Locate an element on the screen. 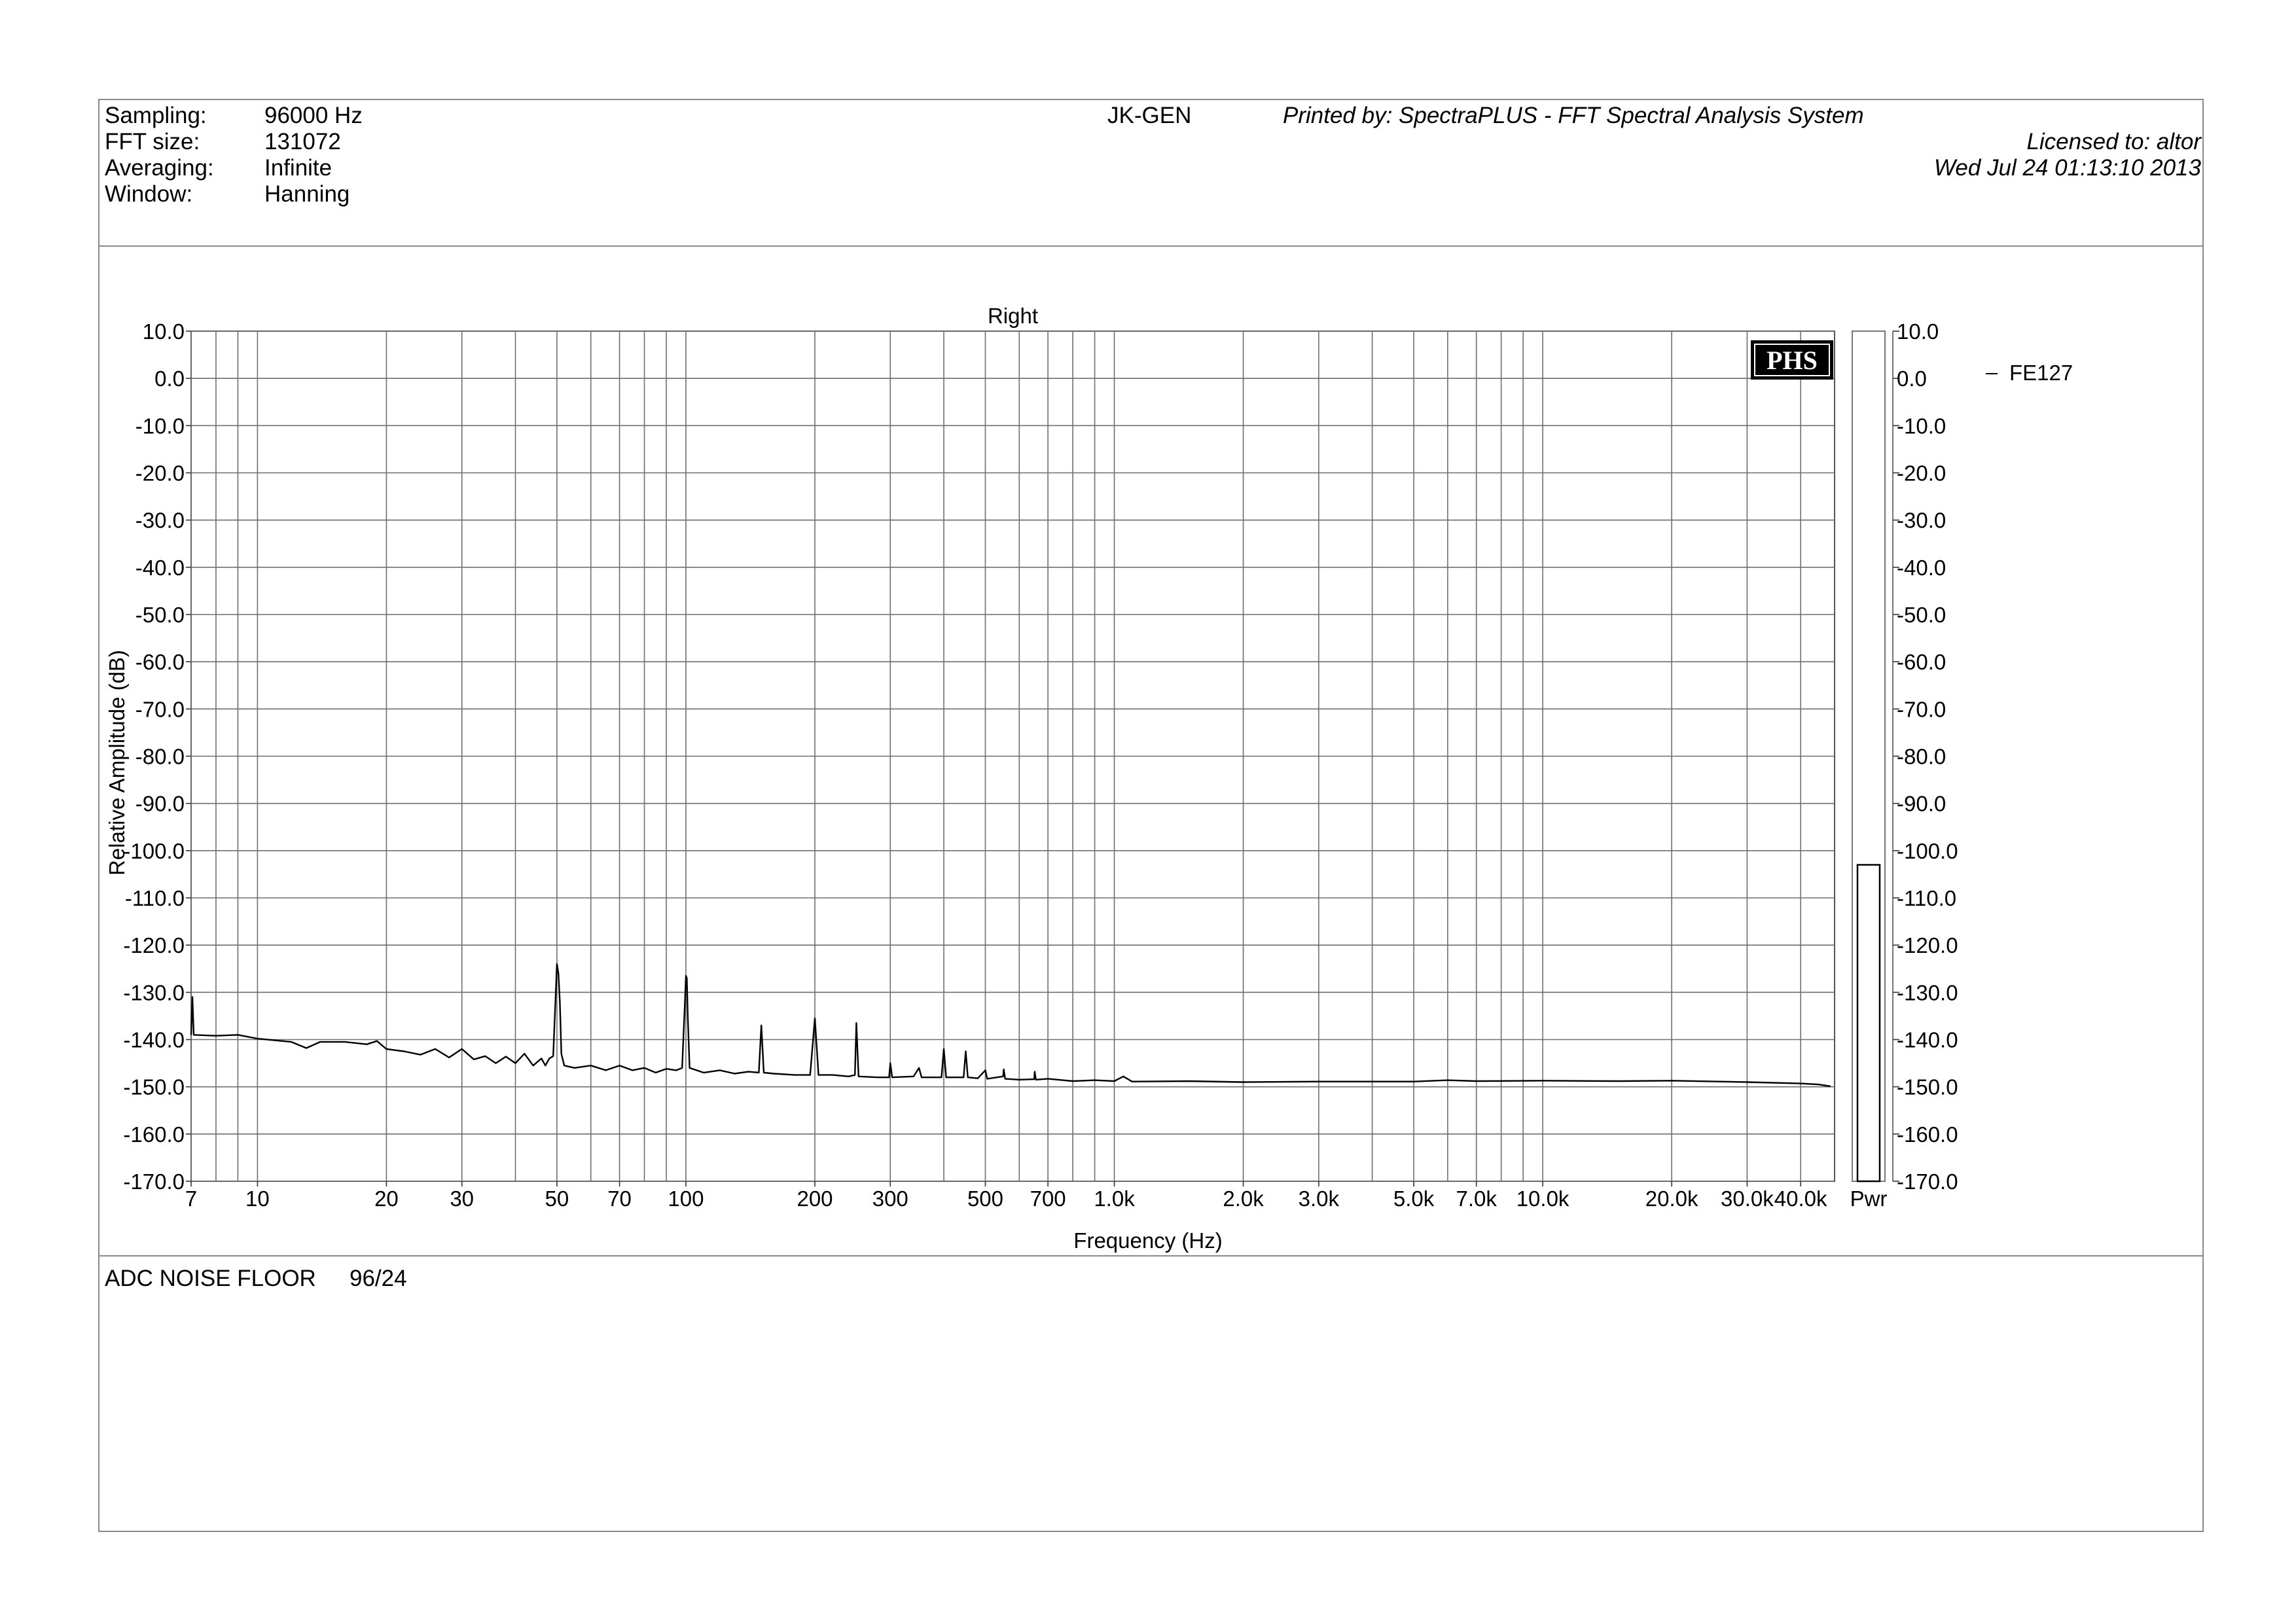  power-scale-label: -130.0 is located at coordinates (1927, 993).